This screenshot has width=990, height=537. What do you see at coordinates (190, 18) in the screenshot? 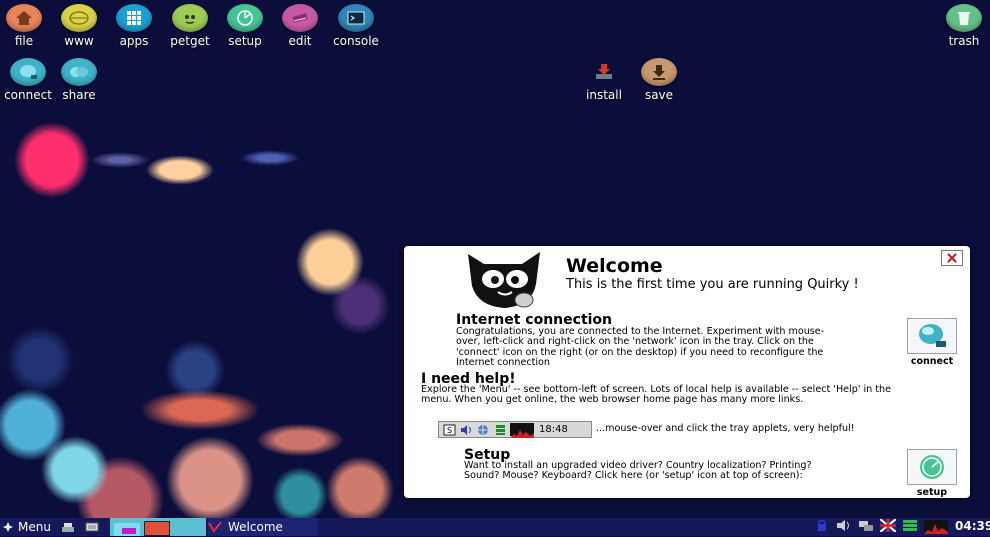
I see `petget-icon` at bounding box center [190, 18].